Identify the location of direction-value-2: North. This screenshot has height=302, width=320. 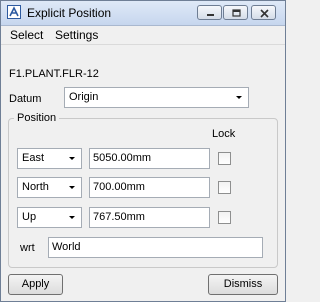
(35, 187).